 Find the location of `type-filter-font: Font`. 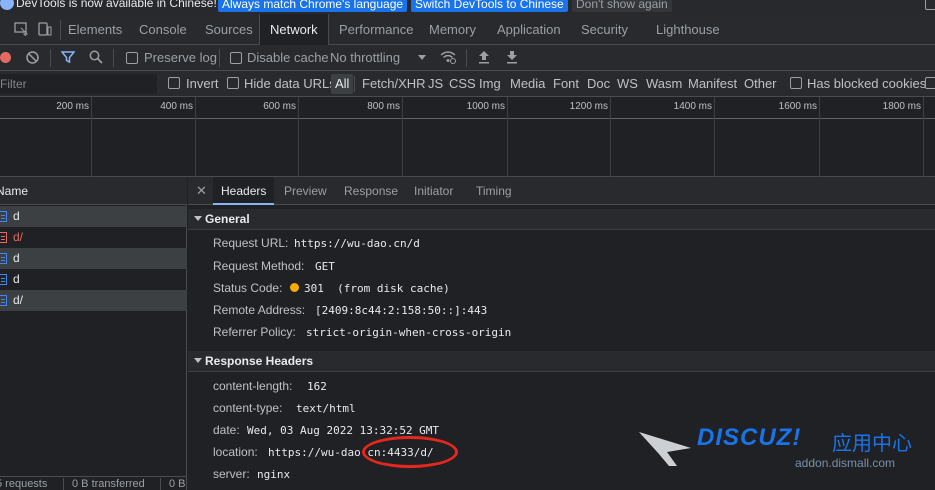

type-filter-font: Font is located at coordinates (566, 84).